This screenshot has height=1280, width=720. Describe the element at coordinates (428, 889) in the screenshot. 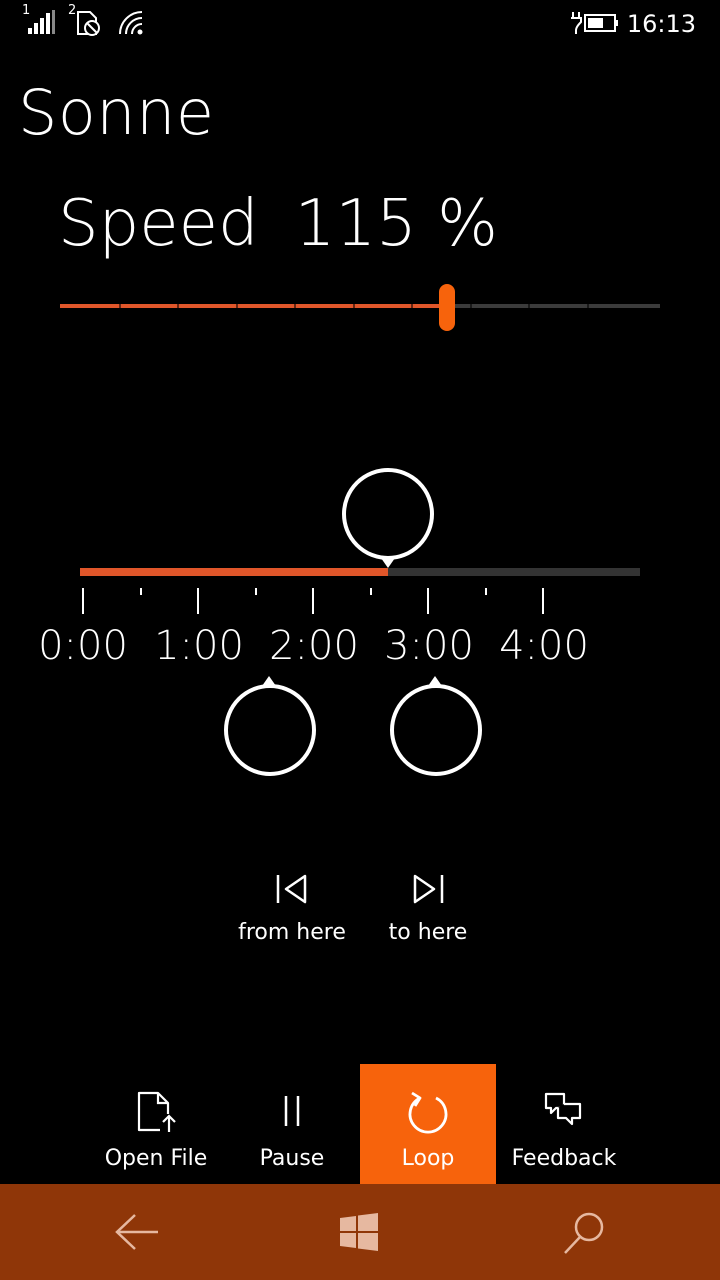

I see `skip-to-end-icon` at that location.